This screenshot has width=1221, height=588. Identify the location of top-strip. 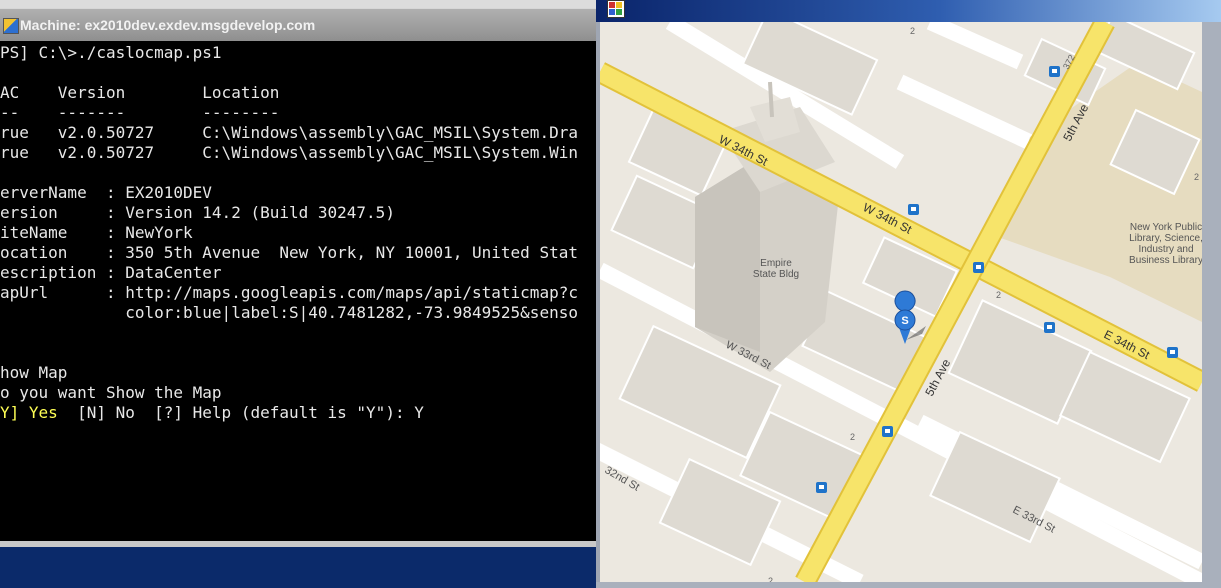
(300, 4).